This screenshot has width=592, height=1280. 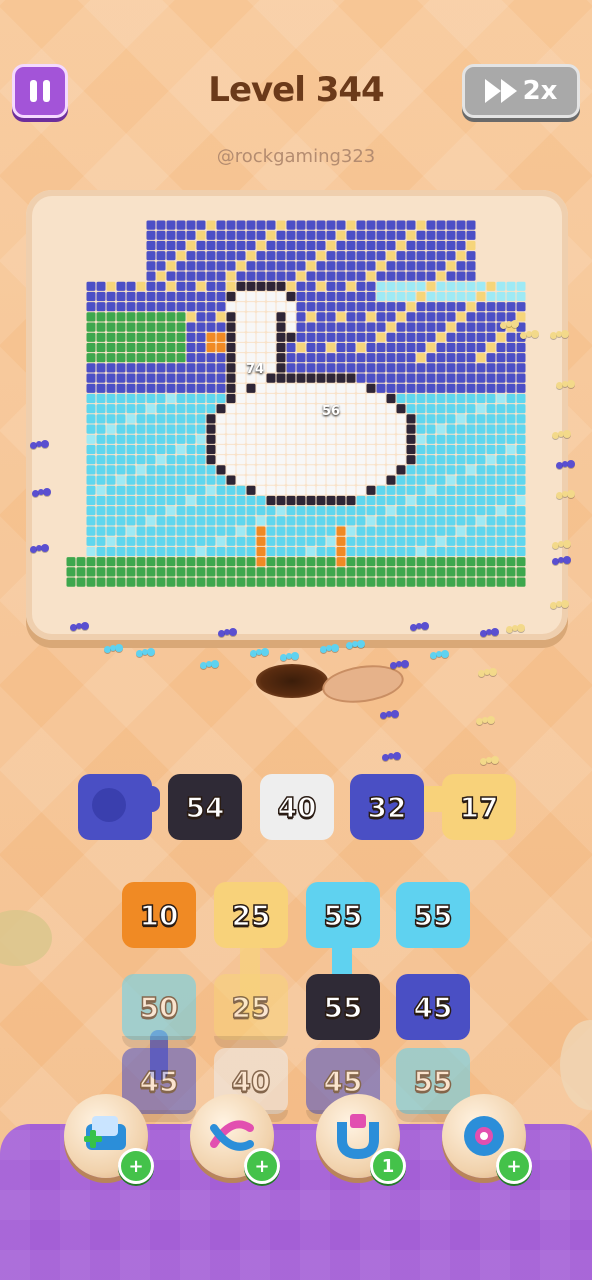 I want to click on queue-slot: 54, so click(x=205, y=811).